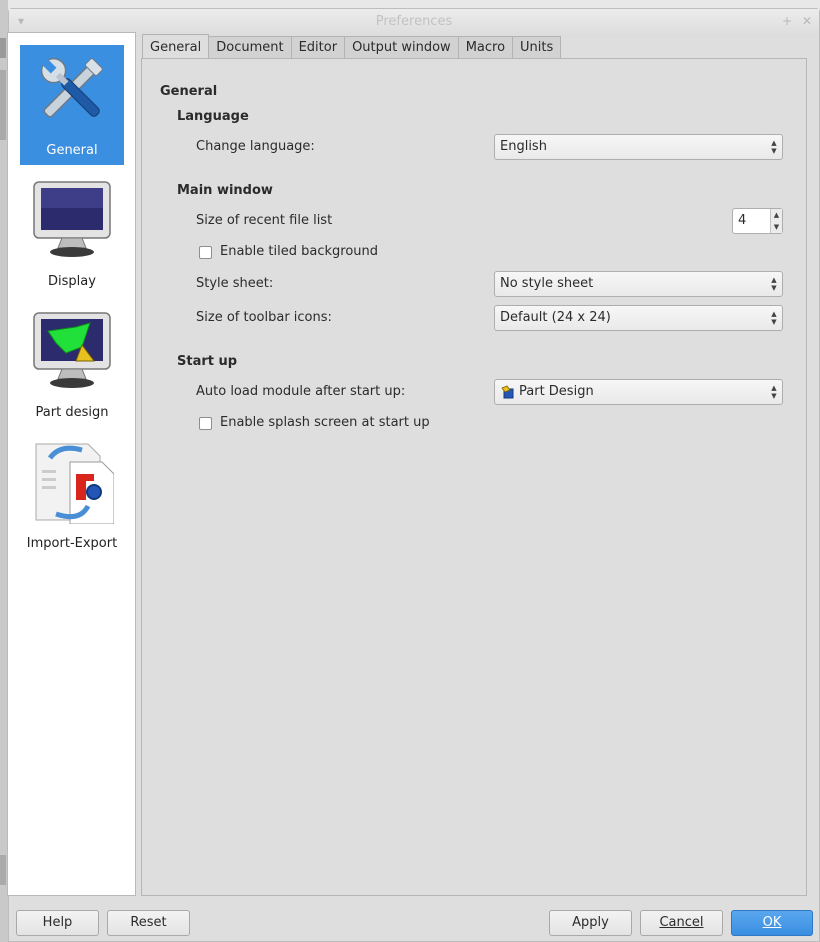 The image size is (820, 942). Describe the element at coordinates (681, 923) in the screenshot. I see `cancel-button: Cancel` at that location.